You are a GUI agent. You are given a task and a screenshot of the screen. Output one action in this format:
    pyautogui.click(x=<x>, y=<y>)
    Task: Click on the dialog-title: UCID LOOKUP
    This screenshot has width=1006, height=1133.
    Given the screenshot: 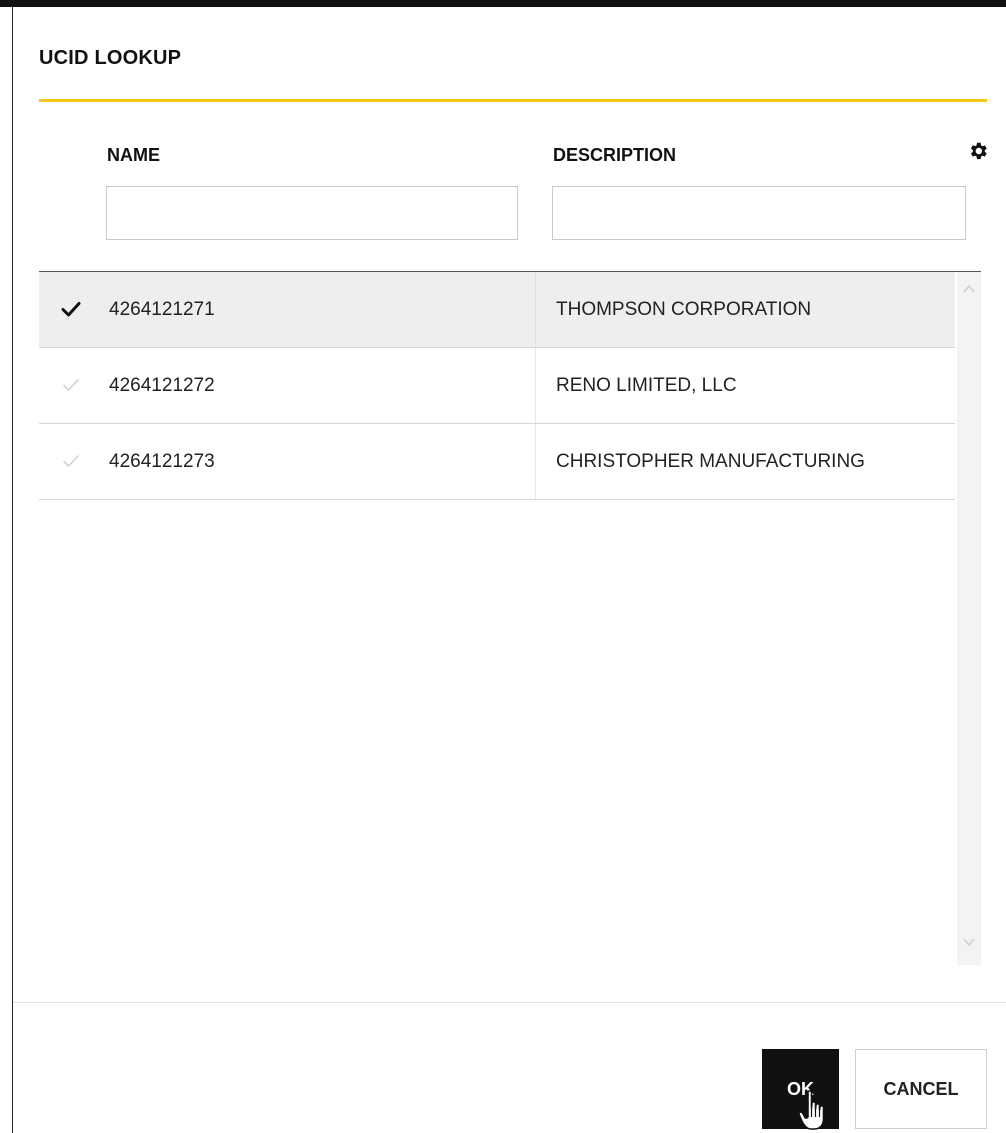 What is the action you would take?
    pyautogui.click(x=110, y=58)
    